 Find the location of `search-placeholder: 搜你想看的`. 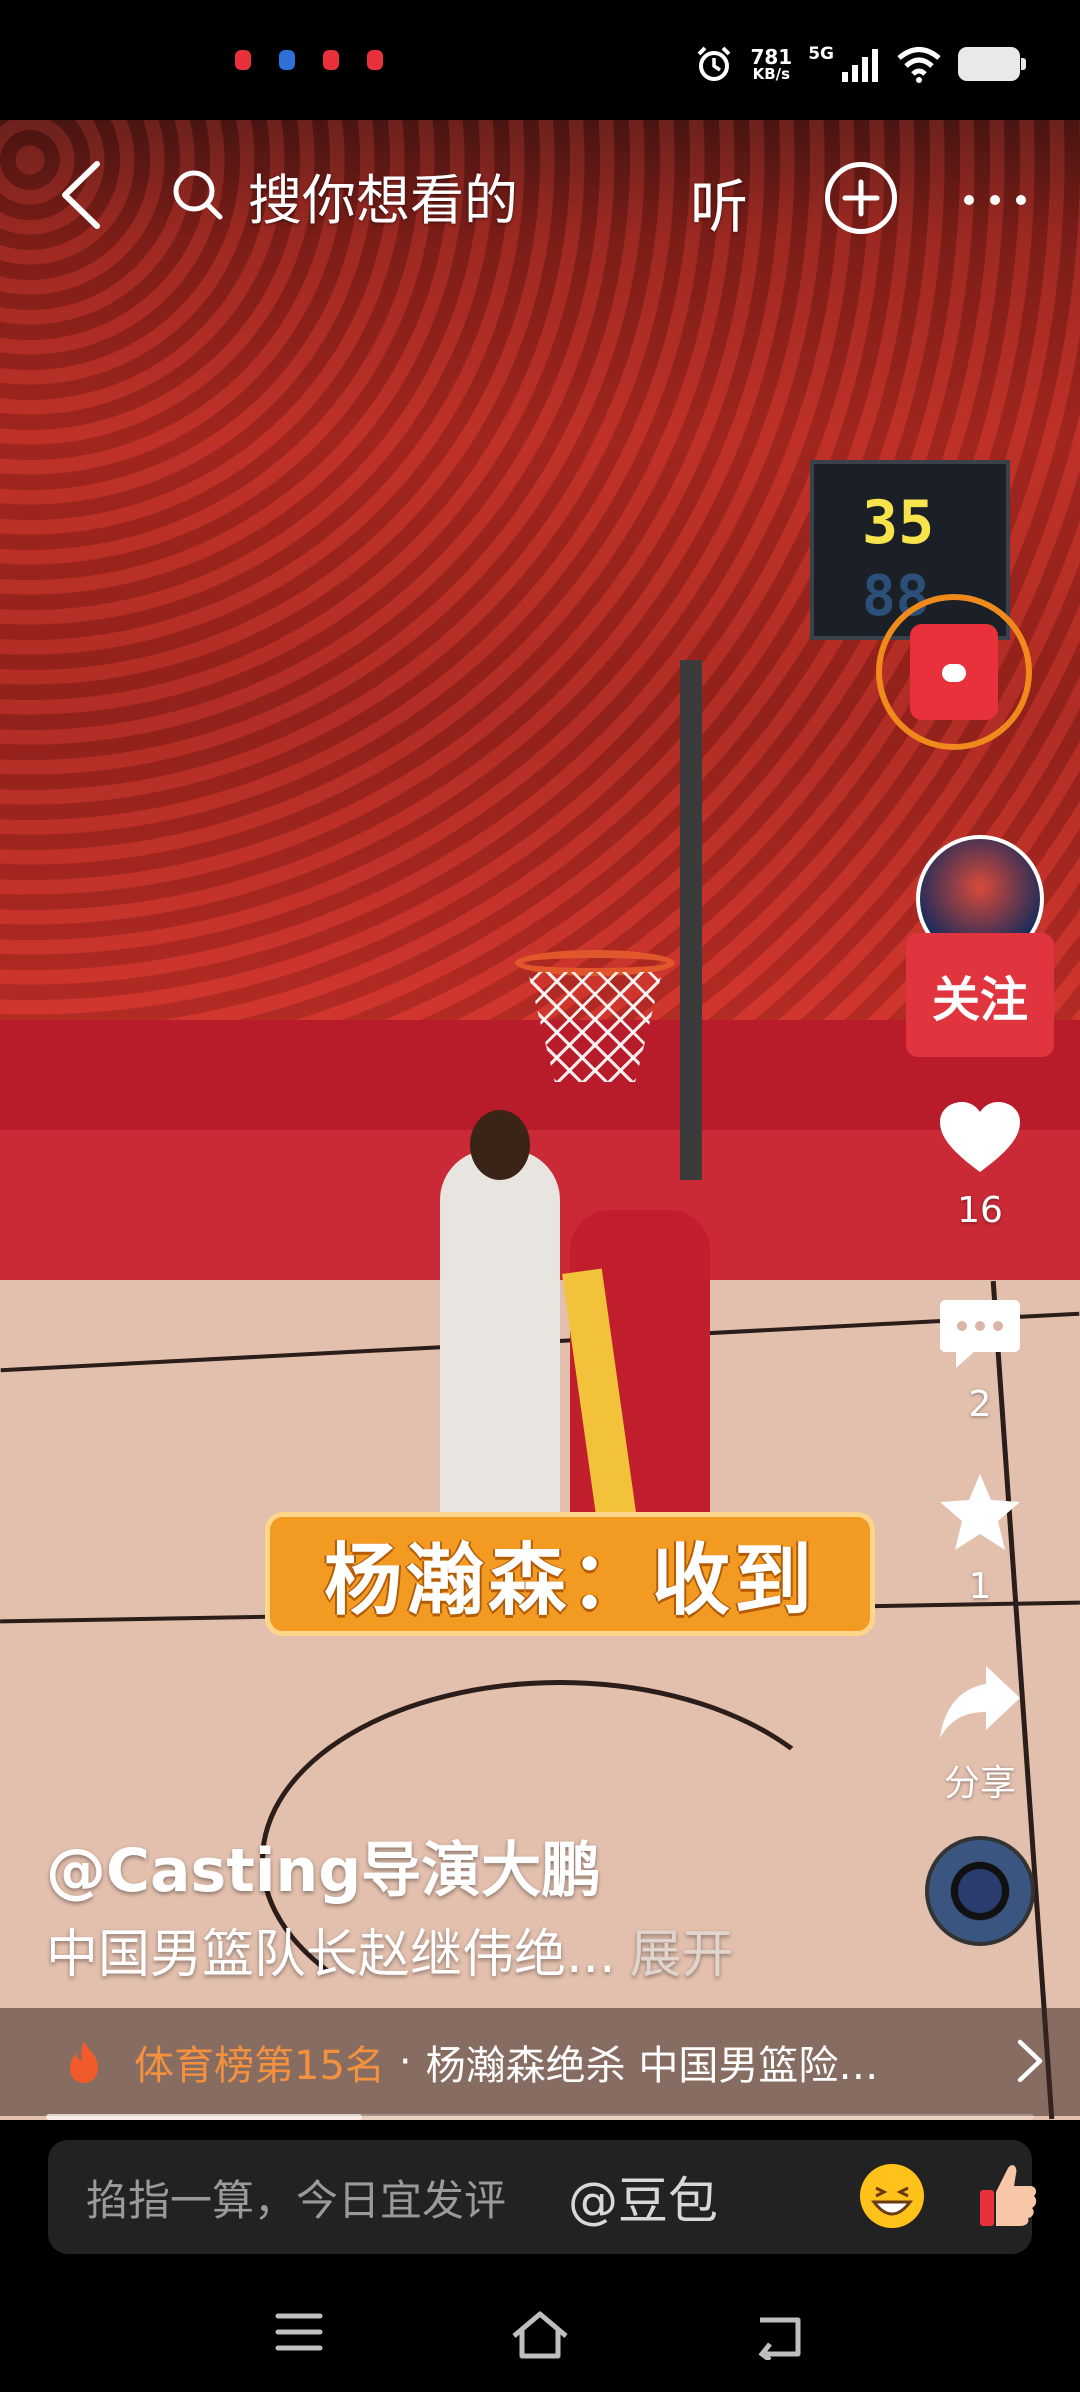

search-placeholder: 搜你想看的 is located at coordinates (383, 200).